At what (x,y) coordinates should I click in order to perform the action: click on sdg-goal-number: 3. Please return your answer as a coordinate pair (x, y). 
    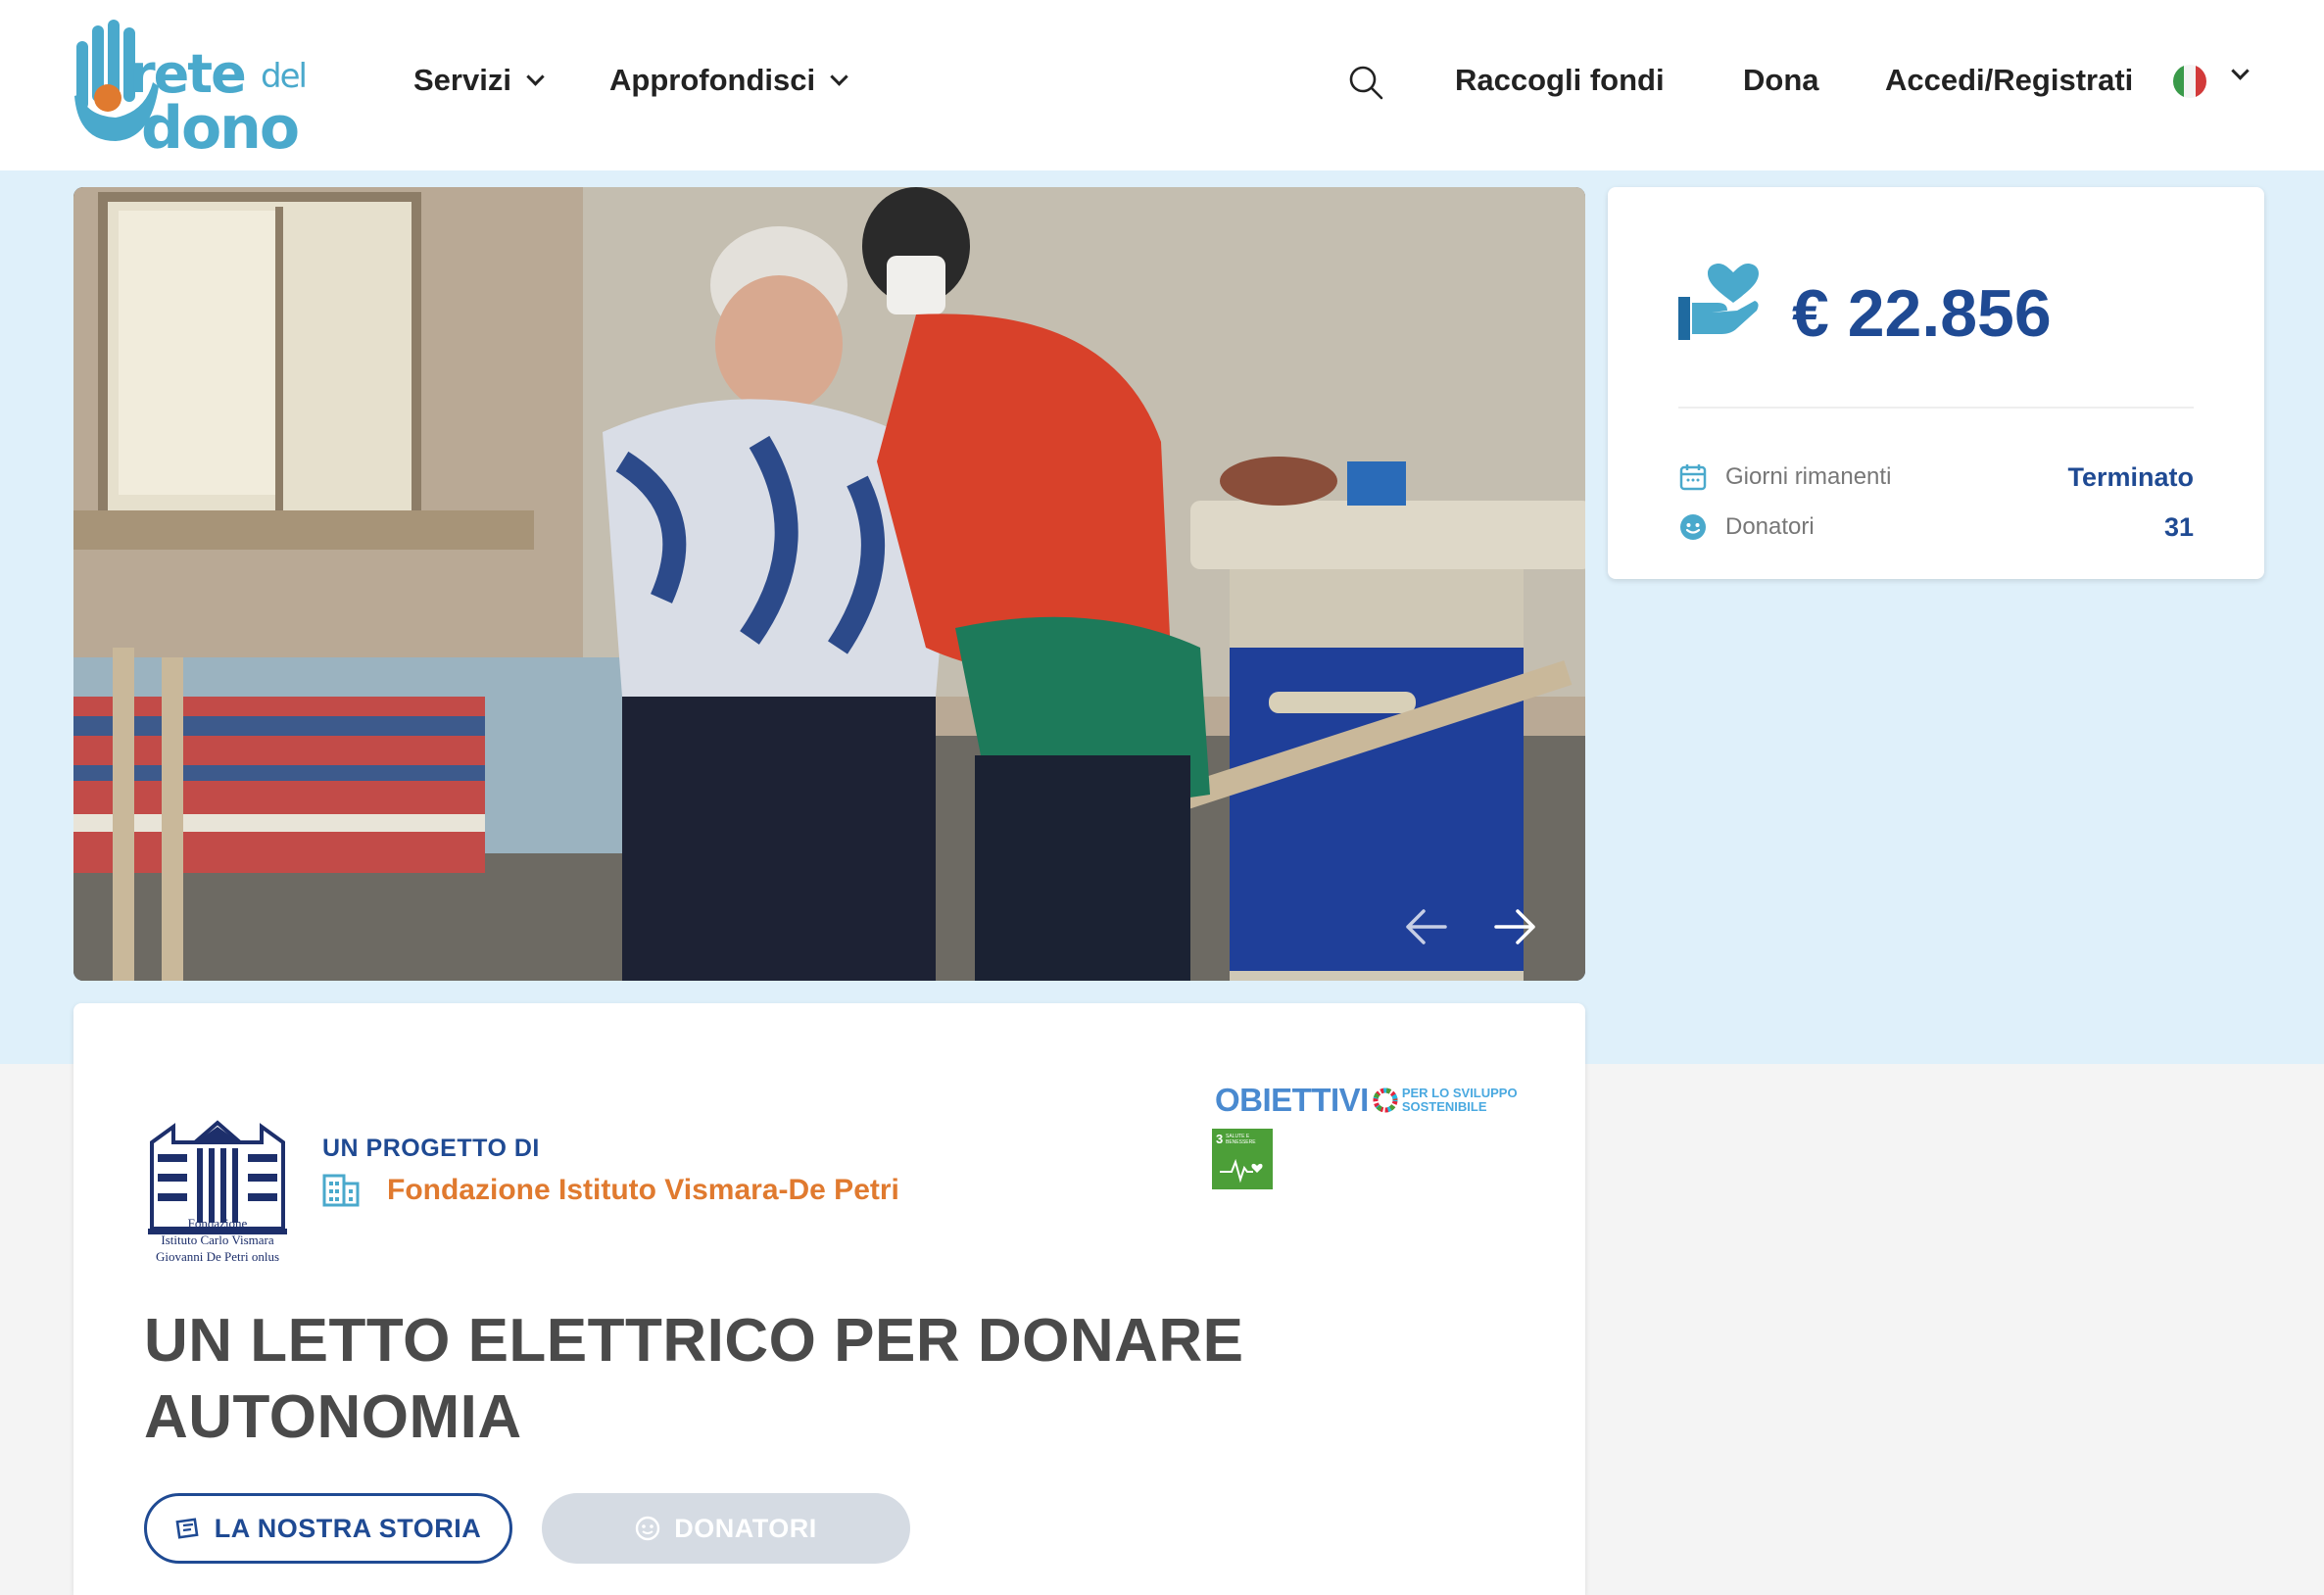
    Looking at the image, I should click on (1220, 1139).